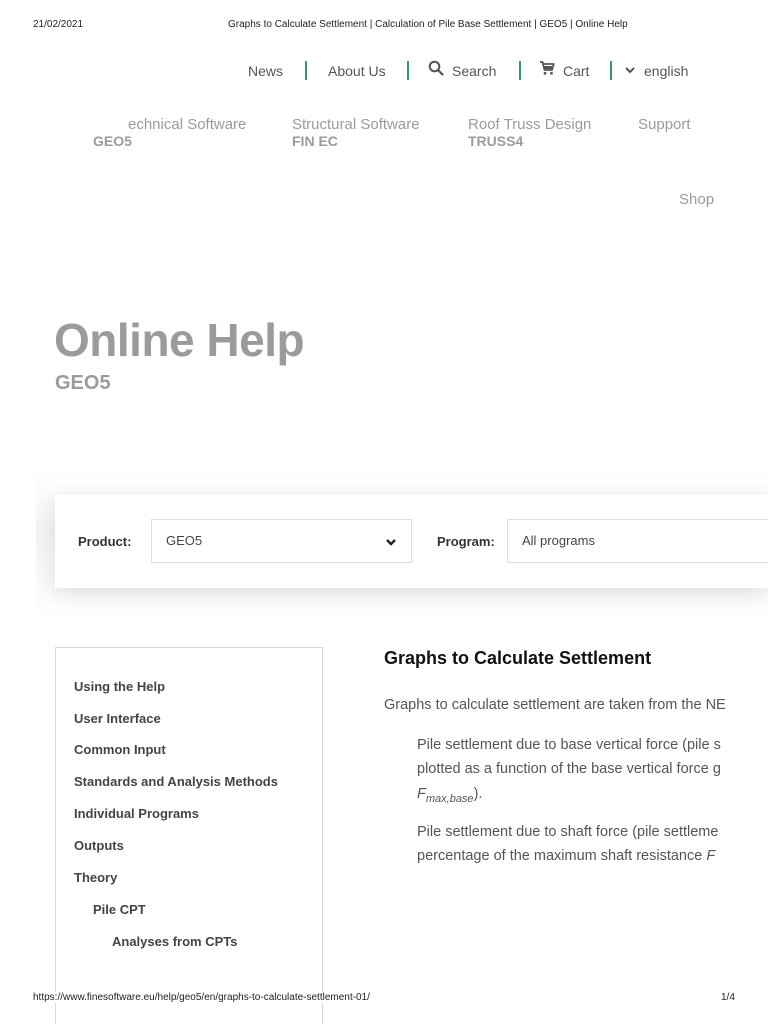  I want to click on sidebar-item-user-interface: User Interface, so click(117, 718).